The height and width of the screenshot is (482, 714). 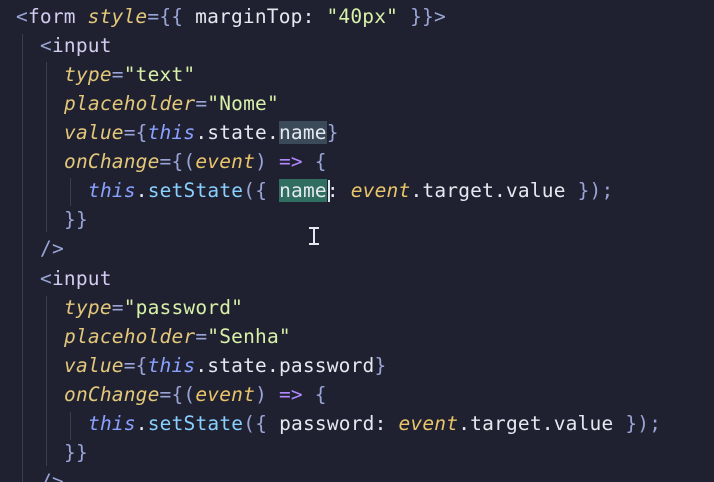 What do you see at coordinates (255, 16) in the screenshot?
I see `code-token: marginTop:` at bounding box center [255, 16].